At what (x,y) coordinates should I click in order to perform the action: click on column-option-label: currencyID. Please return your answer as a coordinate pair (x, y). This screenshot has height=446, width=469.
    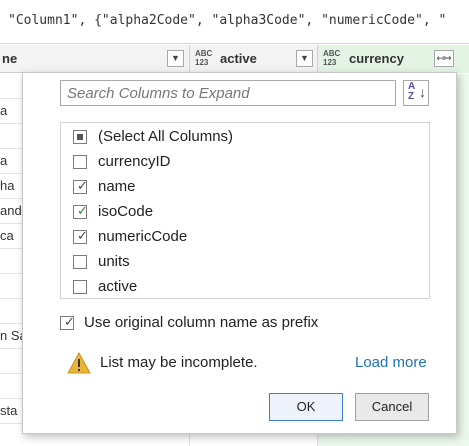
    Looking at the image, I should click on (134, 161).